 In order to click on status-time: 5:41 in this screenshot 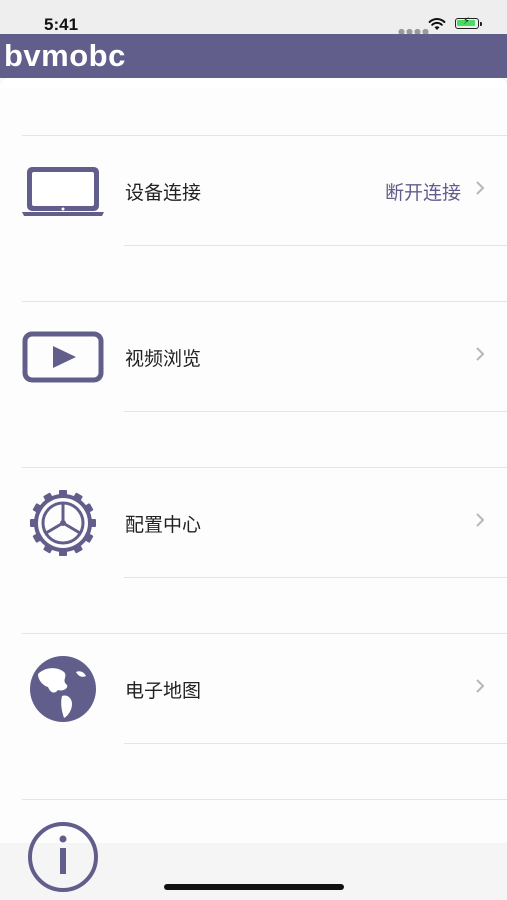, I will do `click(61, 24)`.